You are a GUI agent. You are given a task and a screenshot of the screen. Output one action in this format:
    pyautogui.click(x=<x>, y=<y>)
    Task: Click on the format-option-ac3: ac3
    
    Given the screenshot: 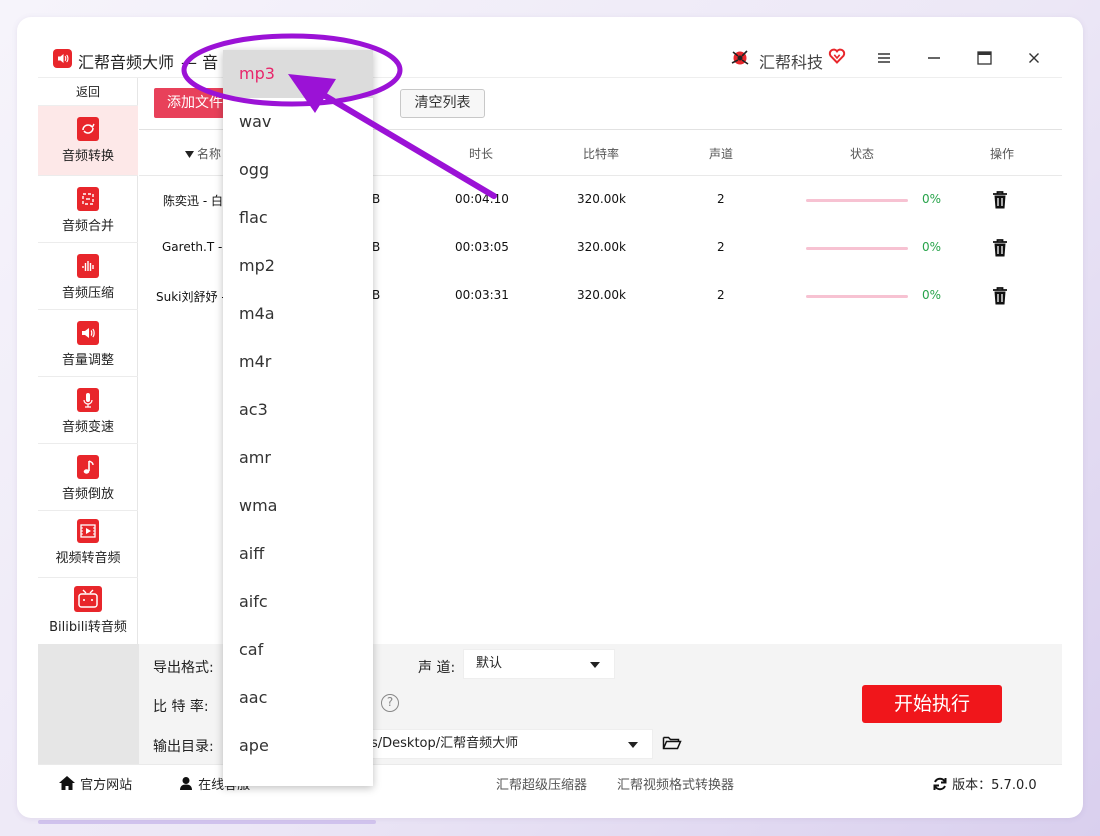 What is the action you would take?
    pyautogui.click(x=298, y=410)
    